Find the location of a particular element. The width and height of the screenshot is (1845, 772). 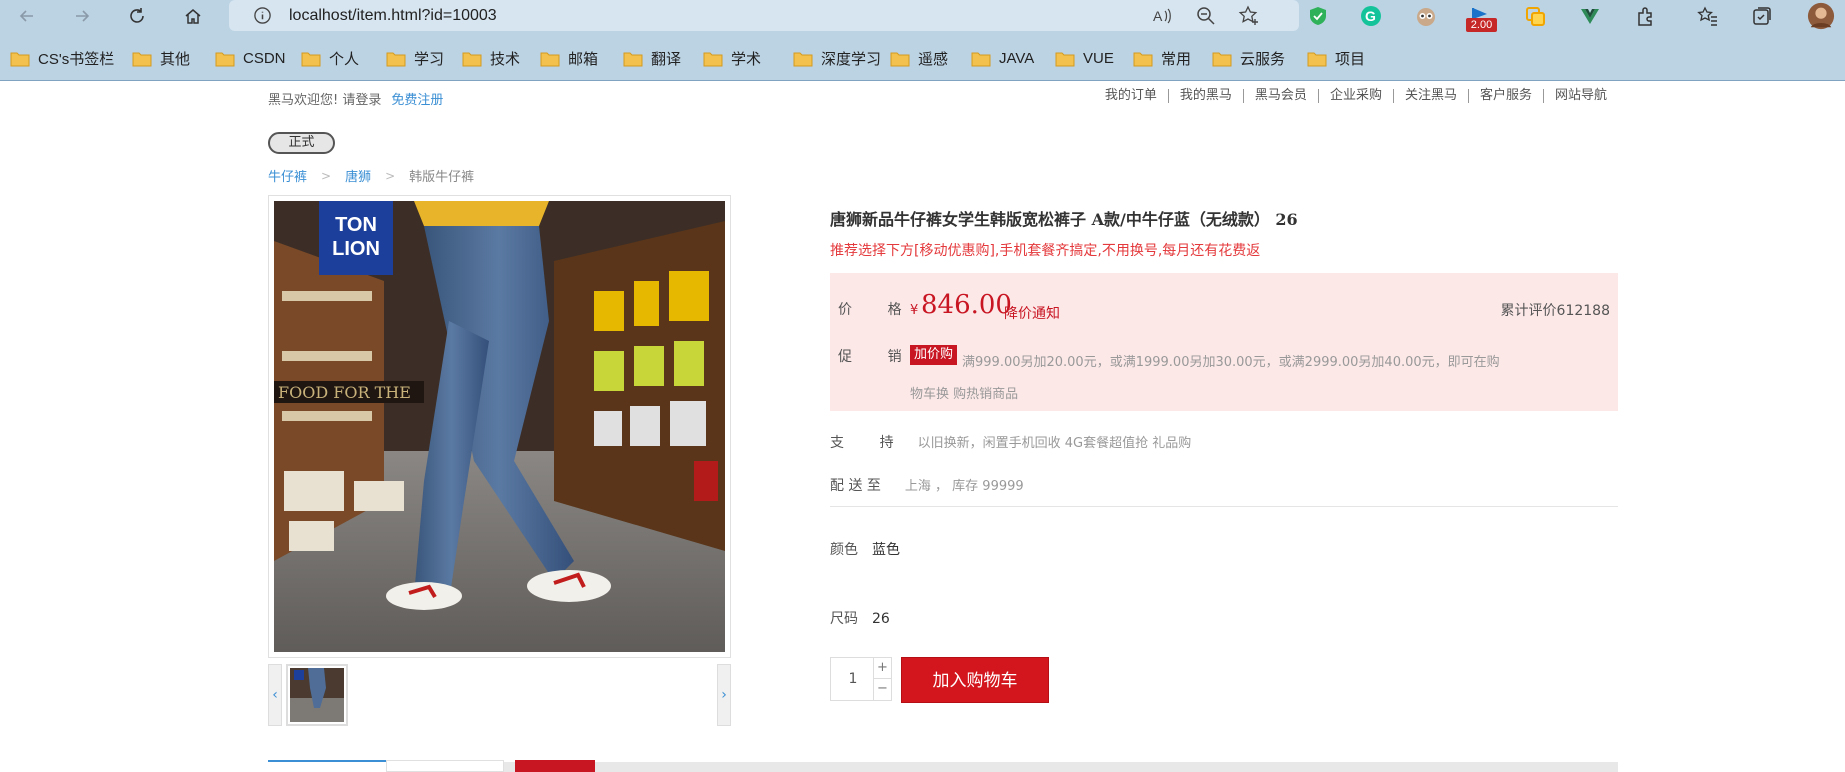

bookmark-label: 个人 is located at coordinates (344, 59).